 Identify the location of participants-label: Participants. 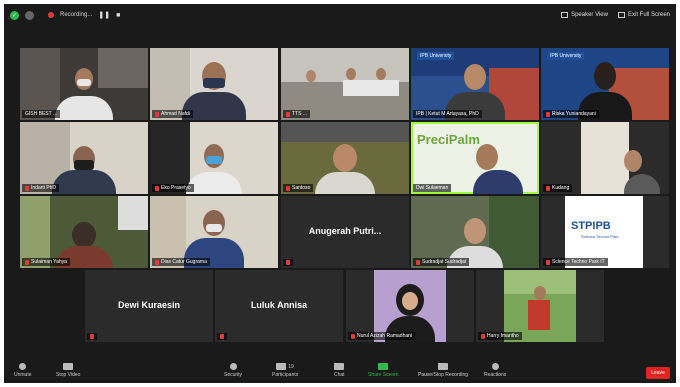
(285, 375).